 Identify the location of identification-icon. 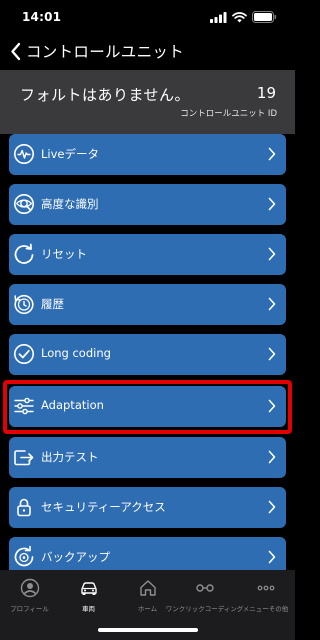
(24, 204).